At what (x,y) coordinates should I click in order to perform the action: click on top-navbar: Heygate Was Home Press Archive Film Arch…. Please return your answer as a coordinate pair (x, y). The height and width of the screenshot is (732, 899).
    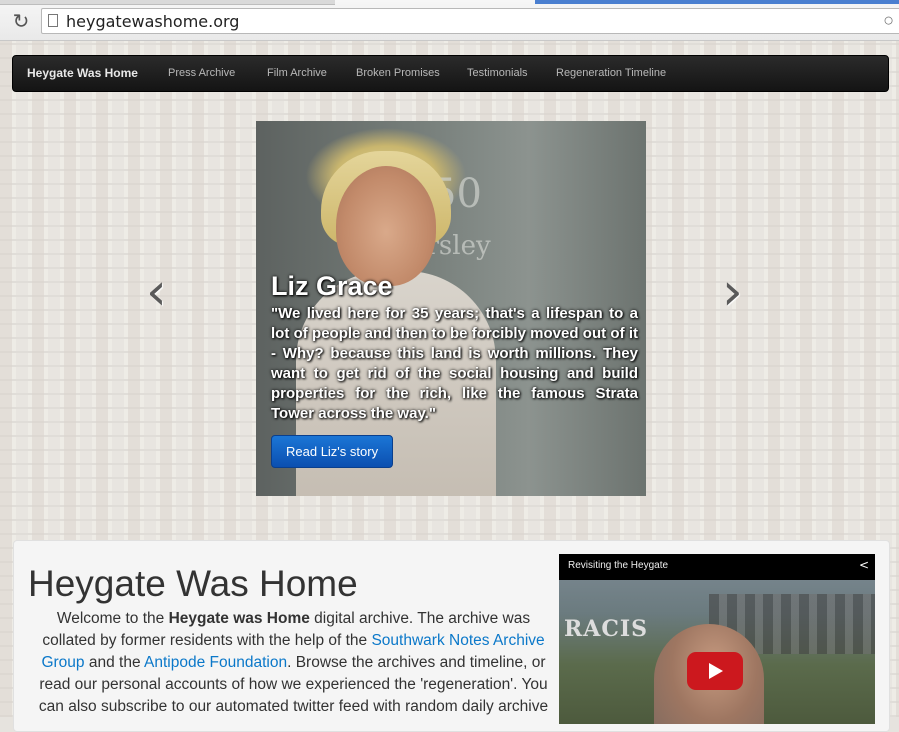
    Looking at the image, I should click on (450, 73).